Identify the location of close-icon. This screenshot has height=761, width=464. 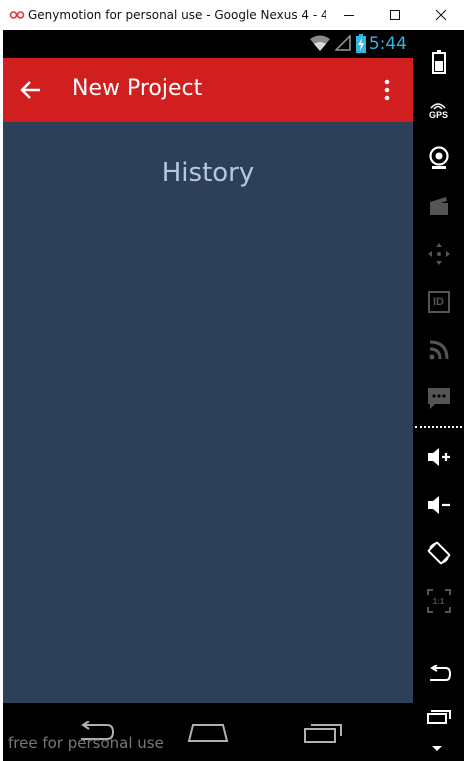
(441, 15).